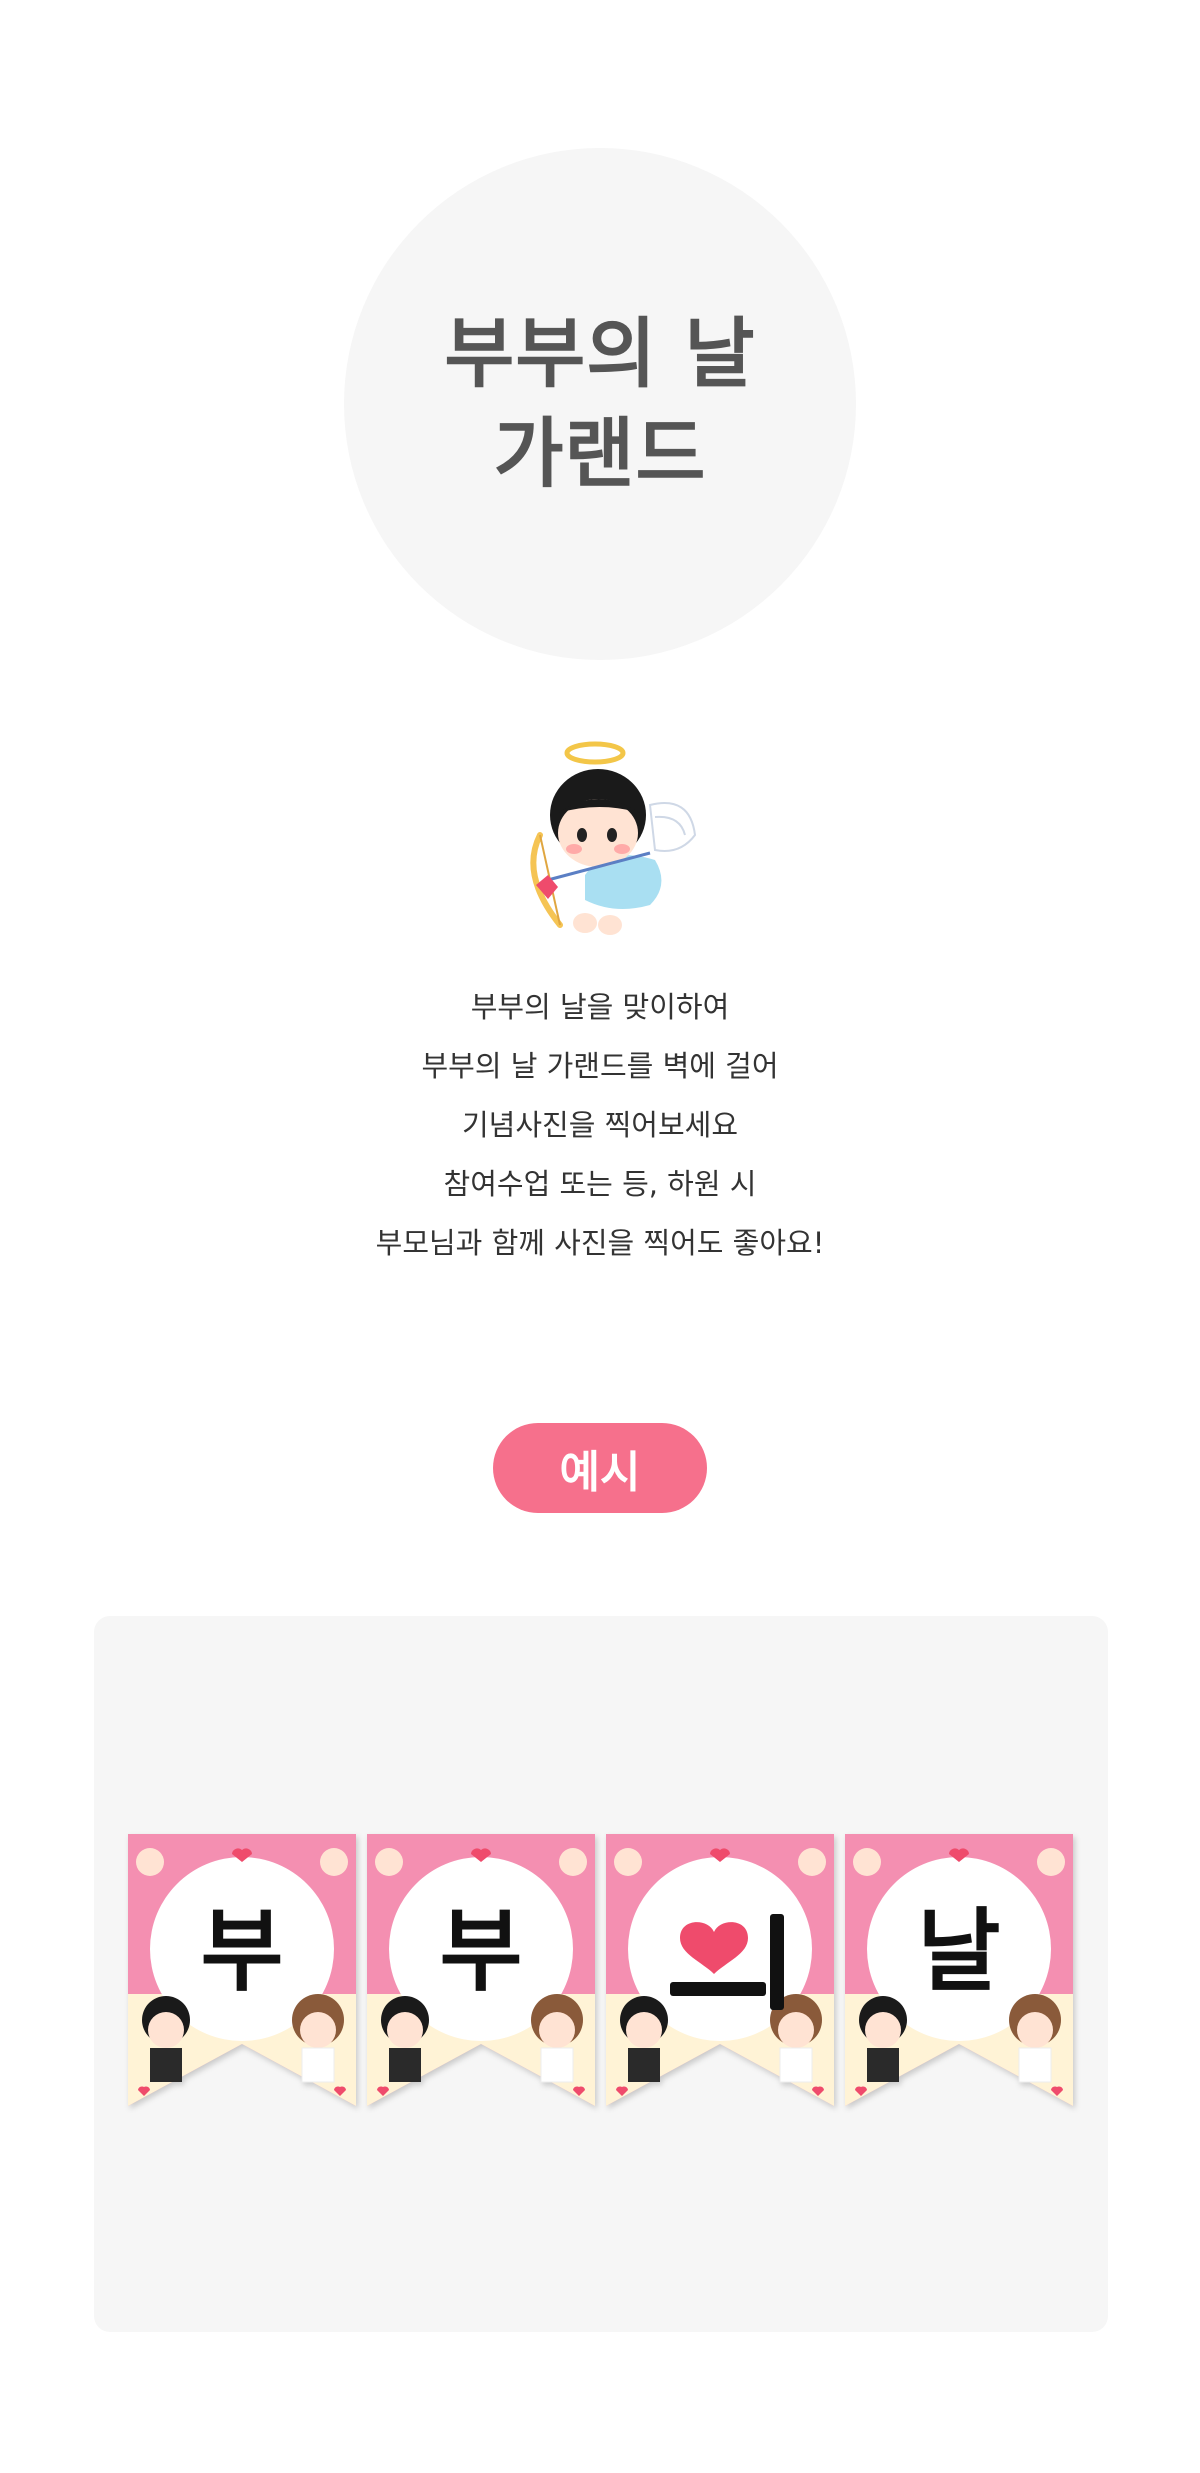  Describe the element at coordinates (600, 404) in the screenshot. I see `title-circle: 부부의 날 가랜드` at that location.